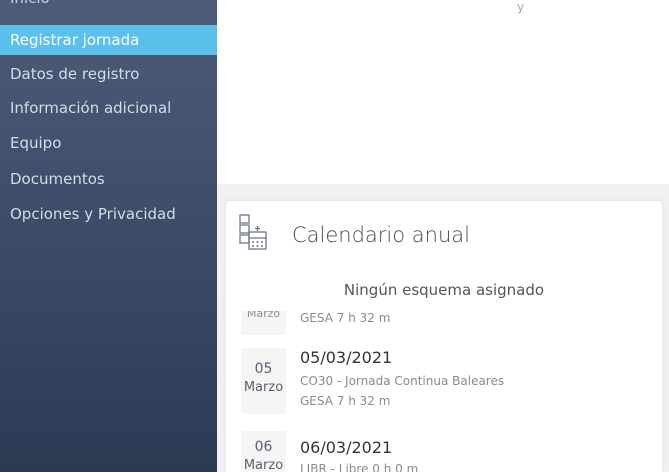 Image resolution: width=669 pixels, height=472 pixels. Describe the element at coordinates (108, 40) in the screenshot. I see `sidebar-item-registrar-jornada: Registrar jornada` at that location.